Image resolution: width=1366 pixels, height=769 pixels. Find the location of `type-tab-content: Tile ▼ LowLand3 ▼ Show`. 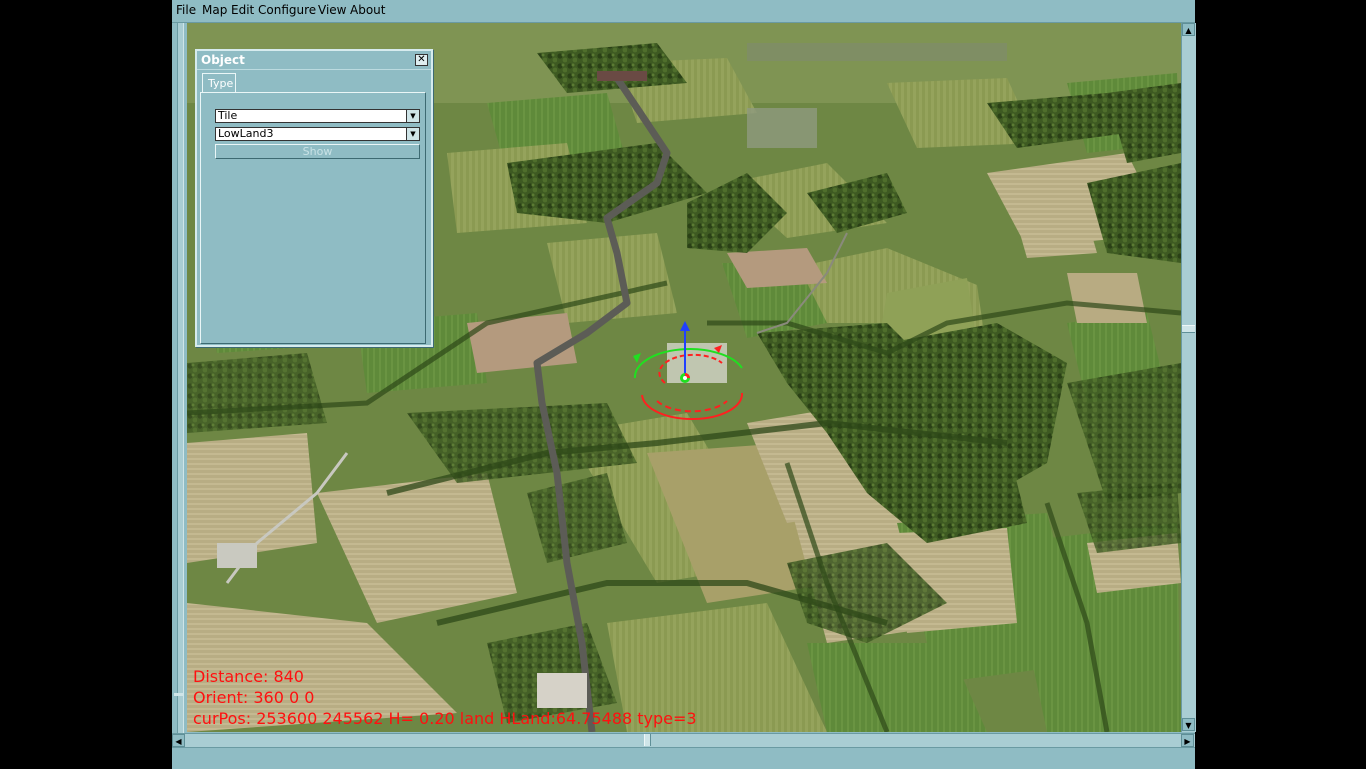

type-tab-content: Tile ▼ LowLand3 ▼ Show is located at coordinates (313, 218).